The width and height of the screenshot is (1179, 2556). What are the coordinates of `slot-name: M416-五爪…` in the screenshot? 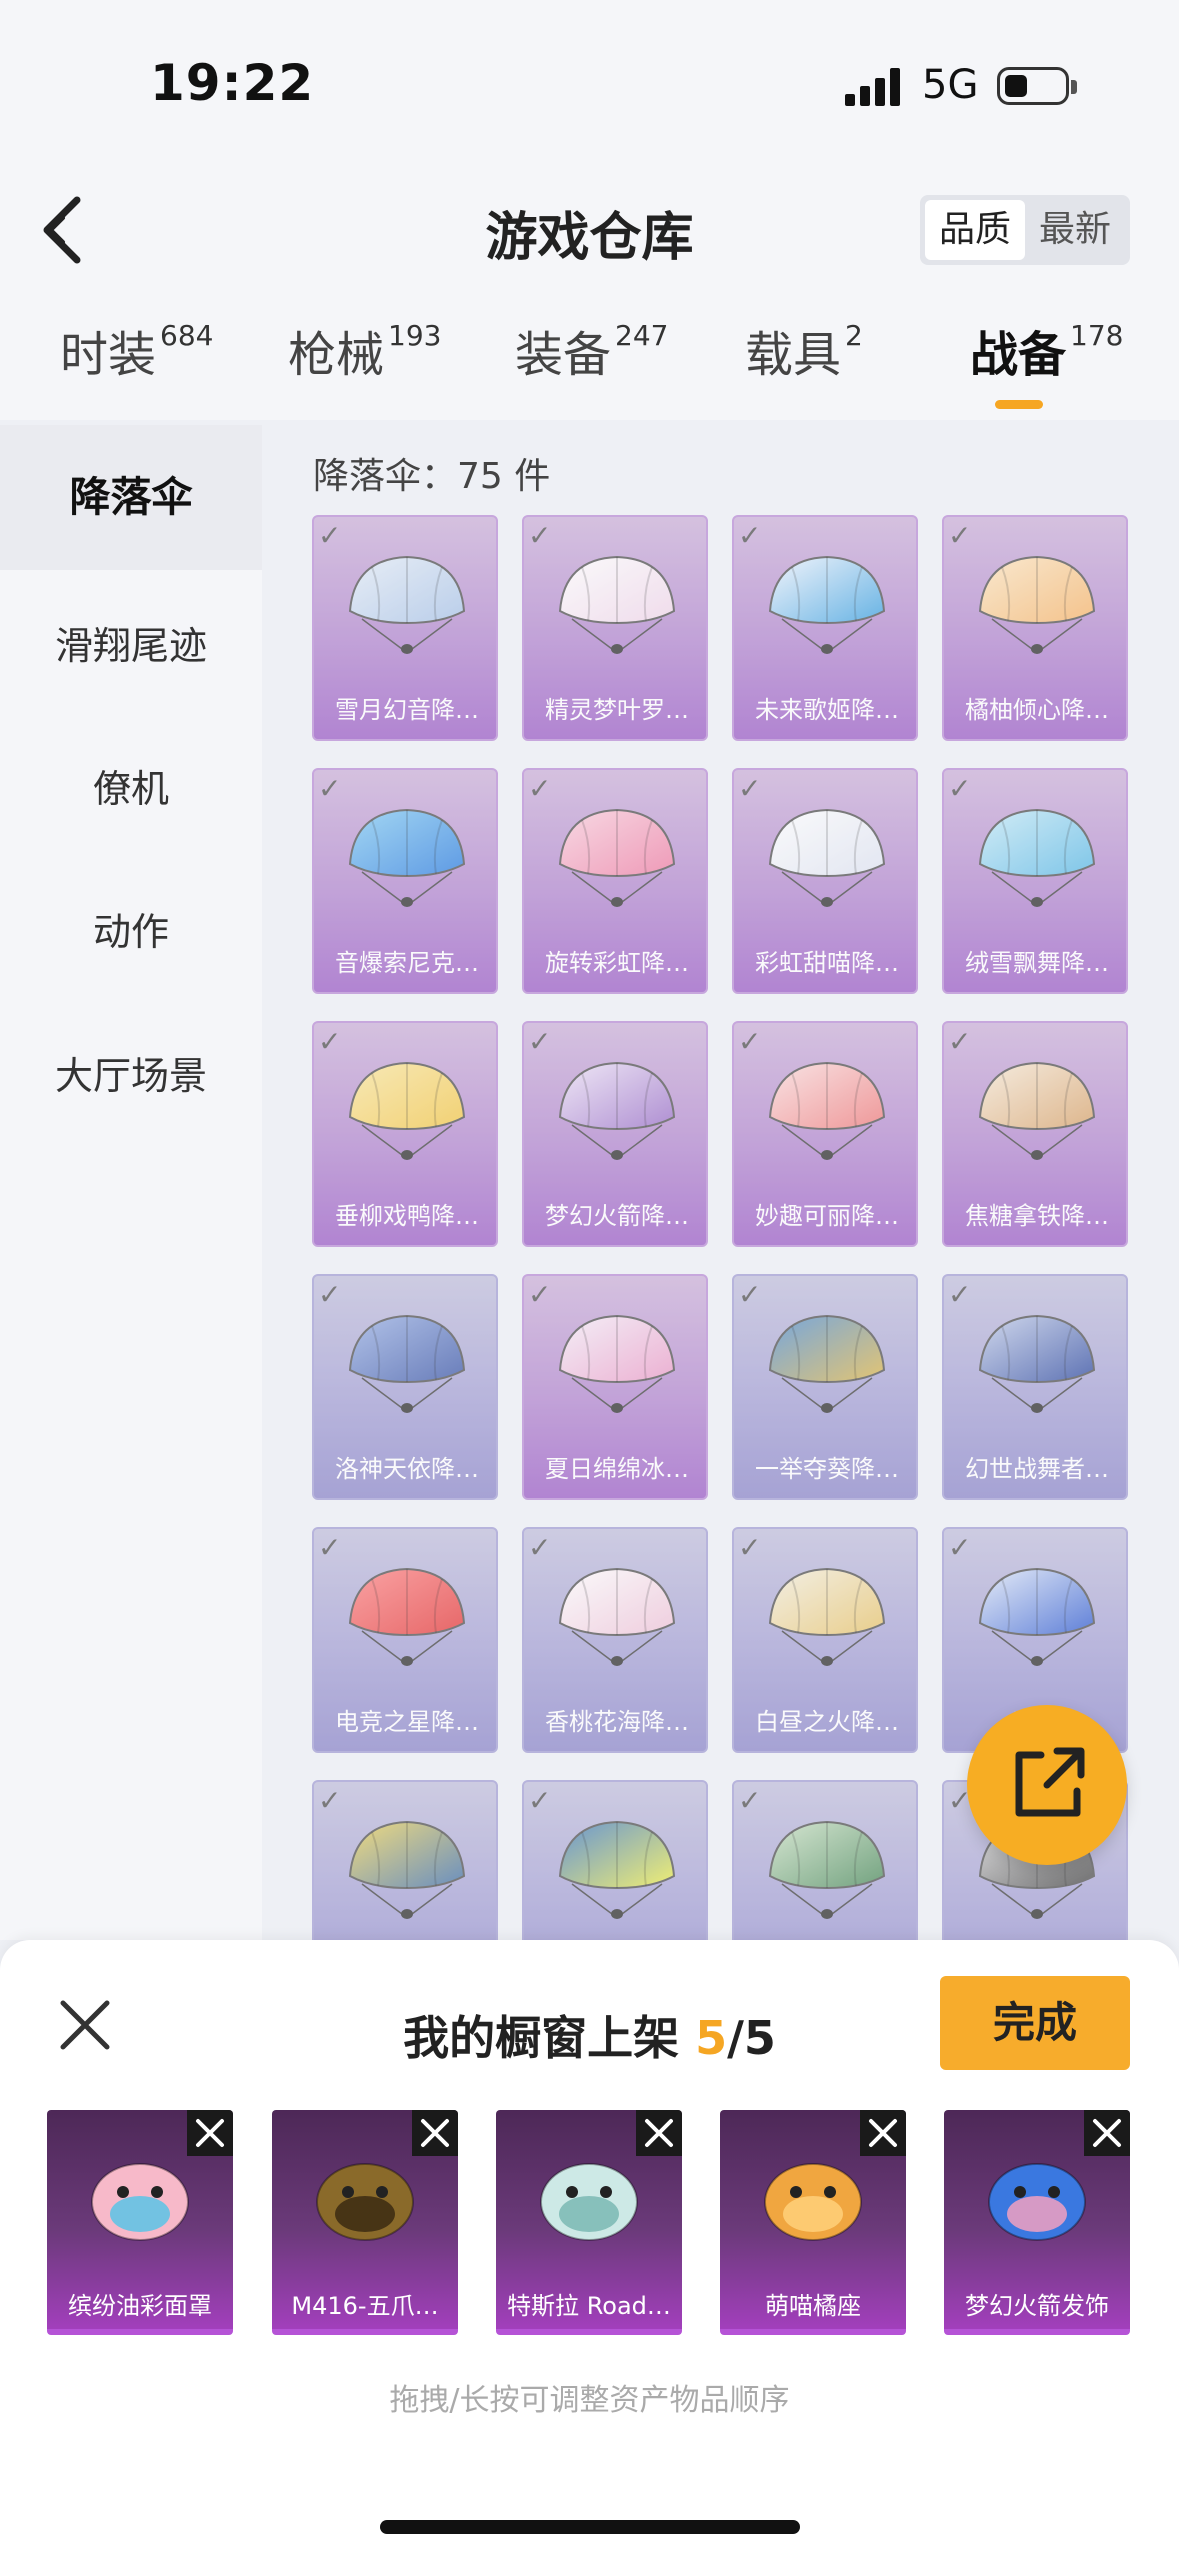 It's located at (365, 2306).